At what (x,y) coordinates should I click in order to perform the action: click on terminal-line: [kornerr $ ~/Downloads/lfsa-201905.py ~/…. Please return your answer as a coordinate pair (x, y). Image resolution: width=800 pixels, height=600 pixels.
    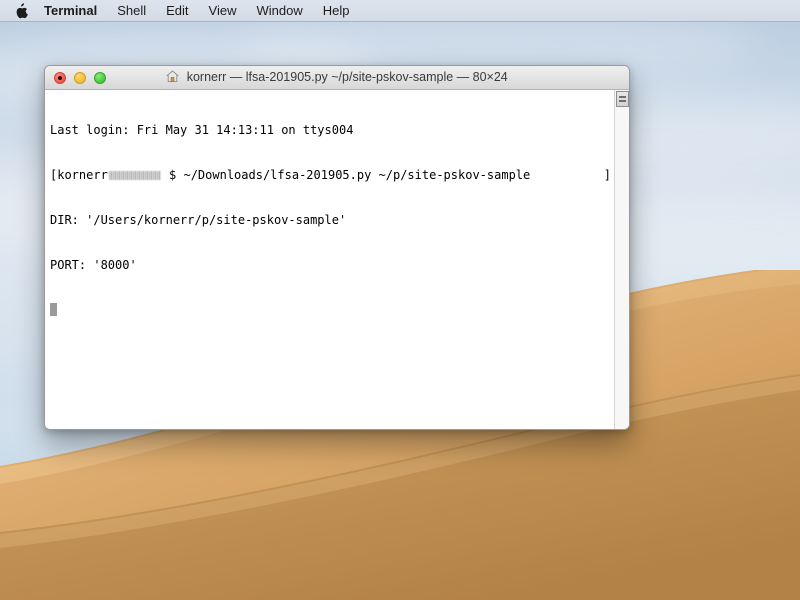
    Looking at the image, I should click on (330, 175).